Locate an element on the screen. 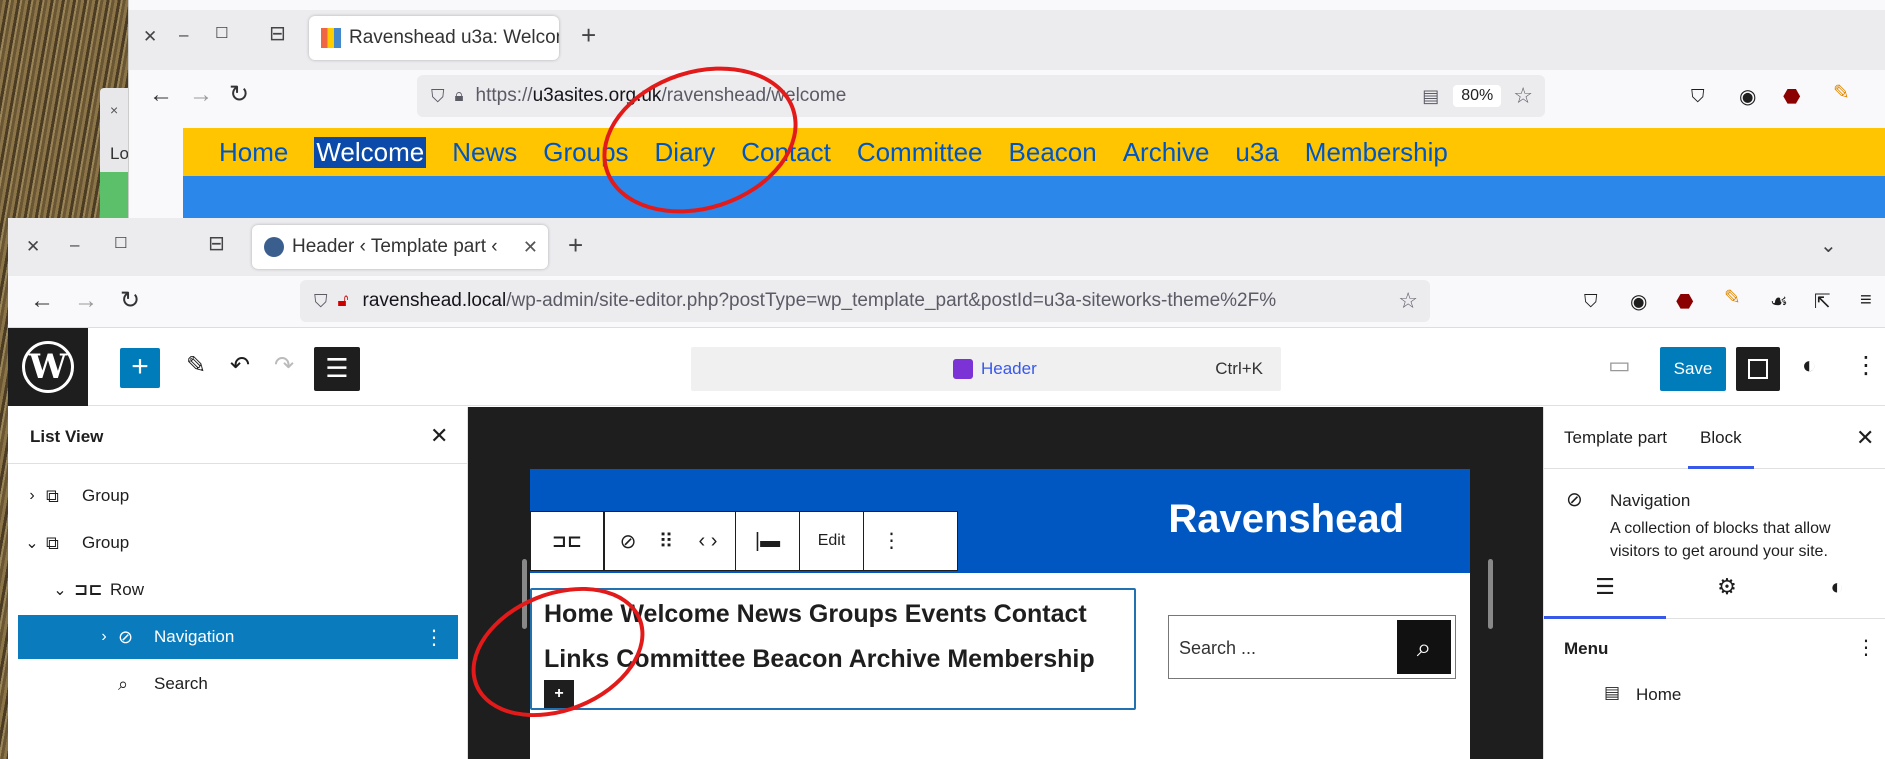 This screenshot has height=759, width=1885. command-palette-button: Header Ctrl+K is located at coordinates (986, 369).